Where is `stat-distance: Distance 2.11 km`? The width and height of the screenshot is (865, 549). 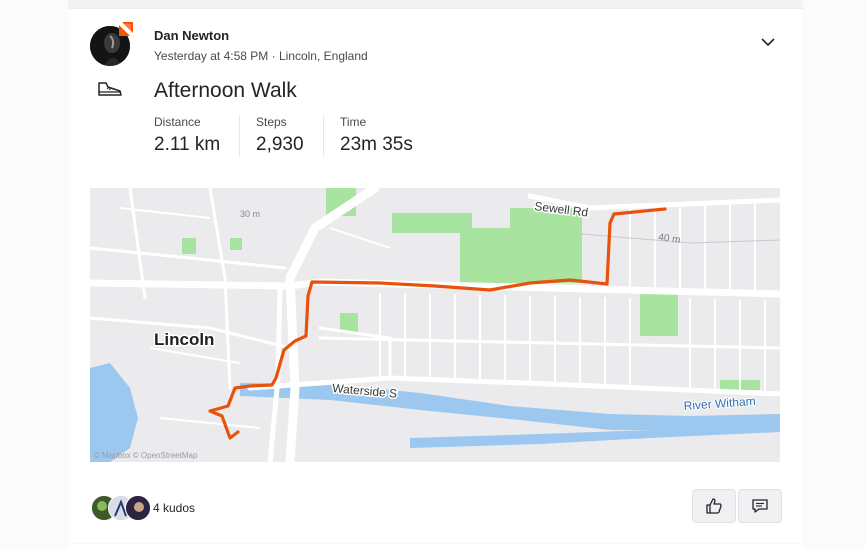
stat-distance: Distance 2.11 km is located at coordinates (187, 135).